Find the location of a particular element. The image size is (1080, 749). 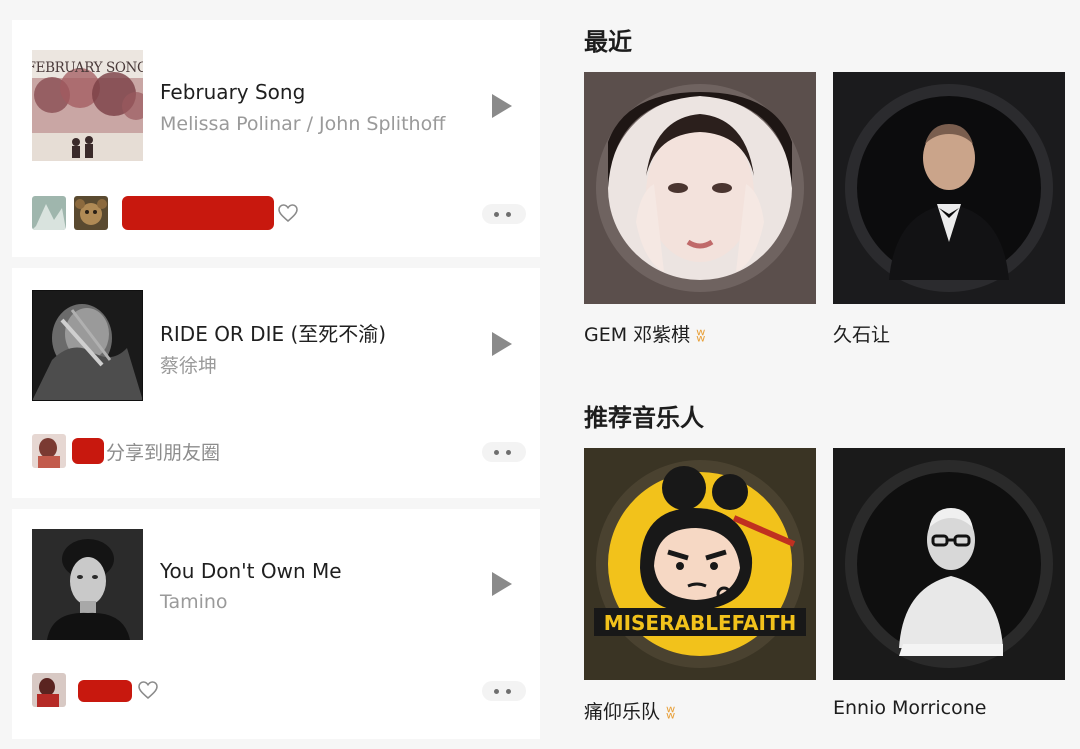

artist-name: 痛仰乐队 ʬ is located at coordinates (629, 710).